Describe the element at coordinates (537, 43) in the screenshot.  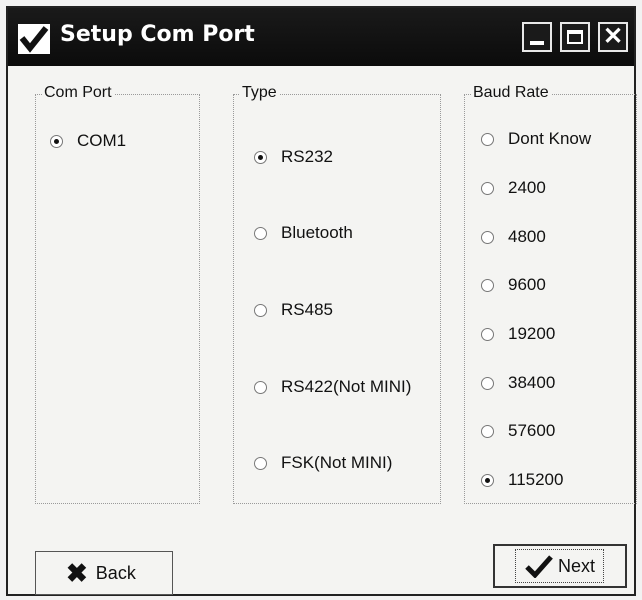
I see `minimize-icon` at that location.